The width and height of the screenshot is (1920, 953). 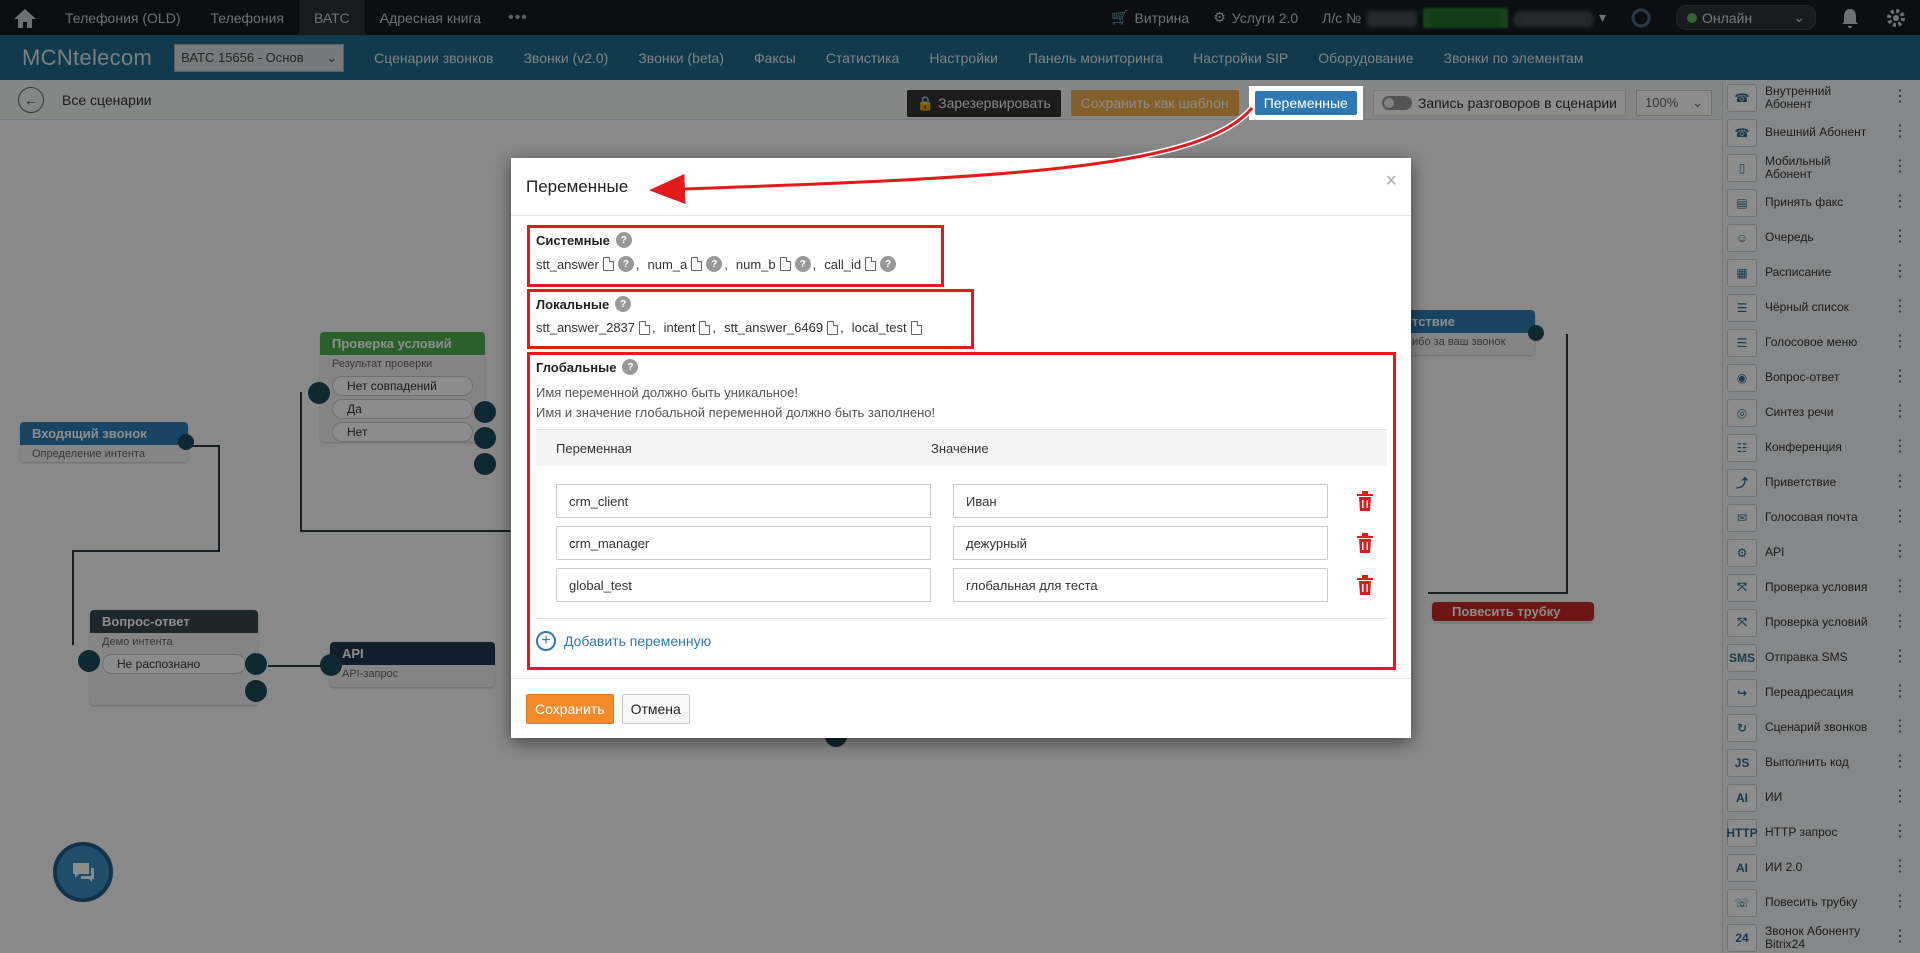 What do you see at coordinates (961, 187) in the screenshot?
I see `modal-header: Переменные ×` at bounding box center [961, 187].